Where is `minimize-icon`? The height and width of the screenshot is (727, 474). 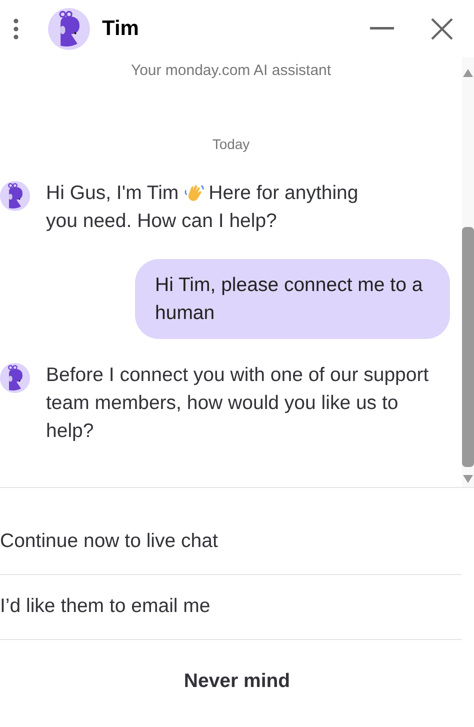 minimize-icon is located at coordinates (382, 28).